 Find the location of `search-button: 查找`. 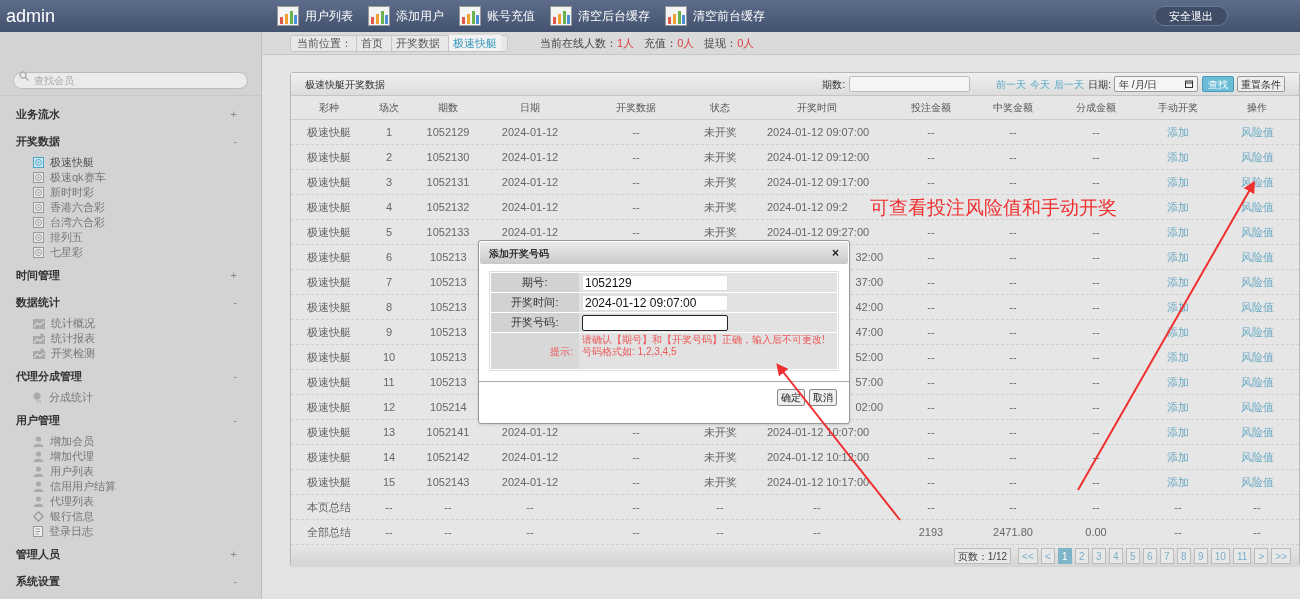

search-button: 查找 is located at coordinates (1218, 84).